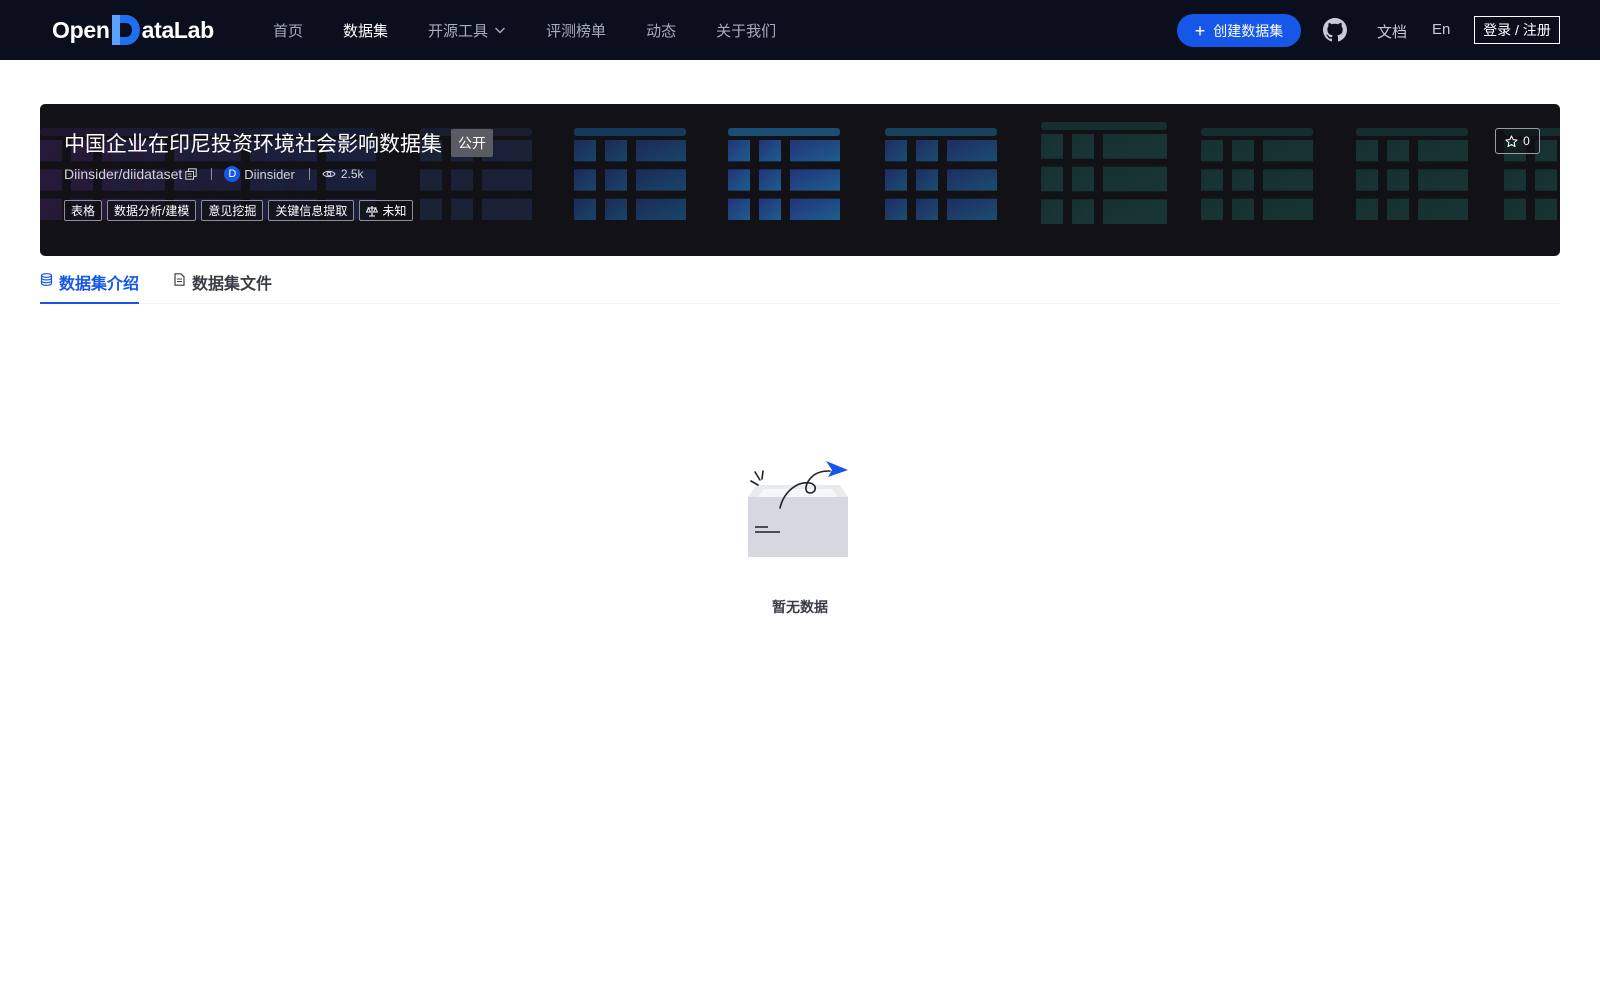 The width and height of the screenshot is (1600, 1000). Describe the element at coordinates (222, 287) in the screenshot. I see `tab-dataset-files: 数据集文件` at that location.